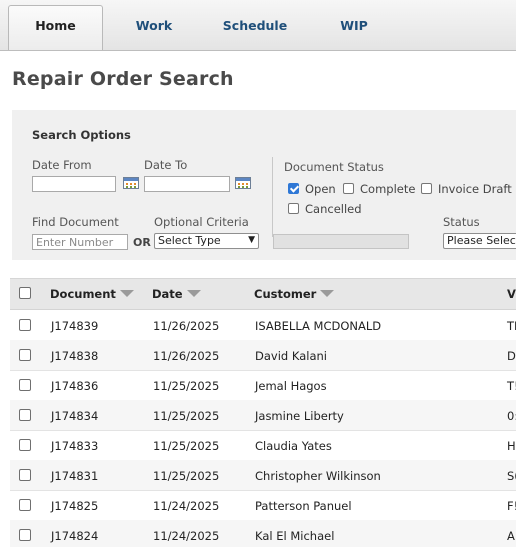 This screenshot has width=516, height=547. Describe the element at coordinates (461, 222) in the screenshot. I see `status-label: Status` at that location.